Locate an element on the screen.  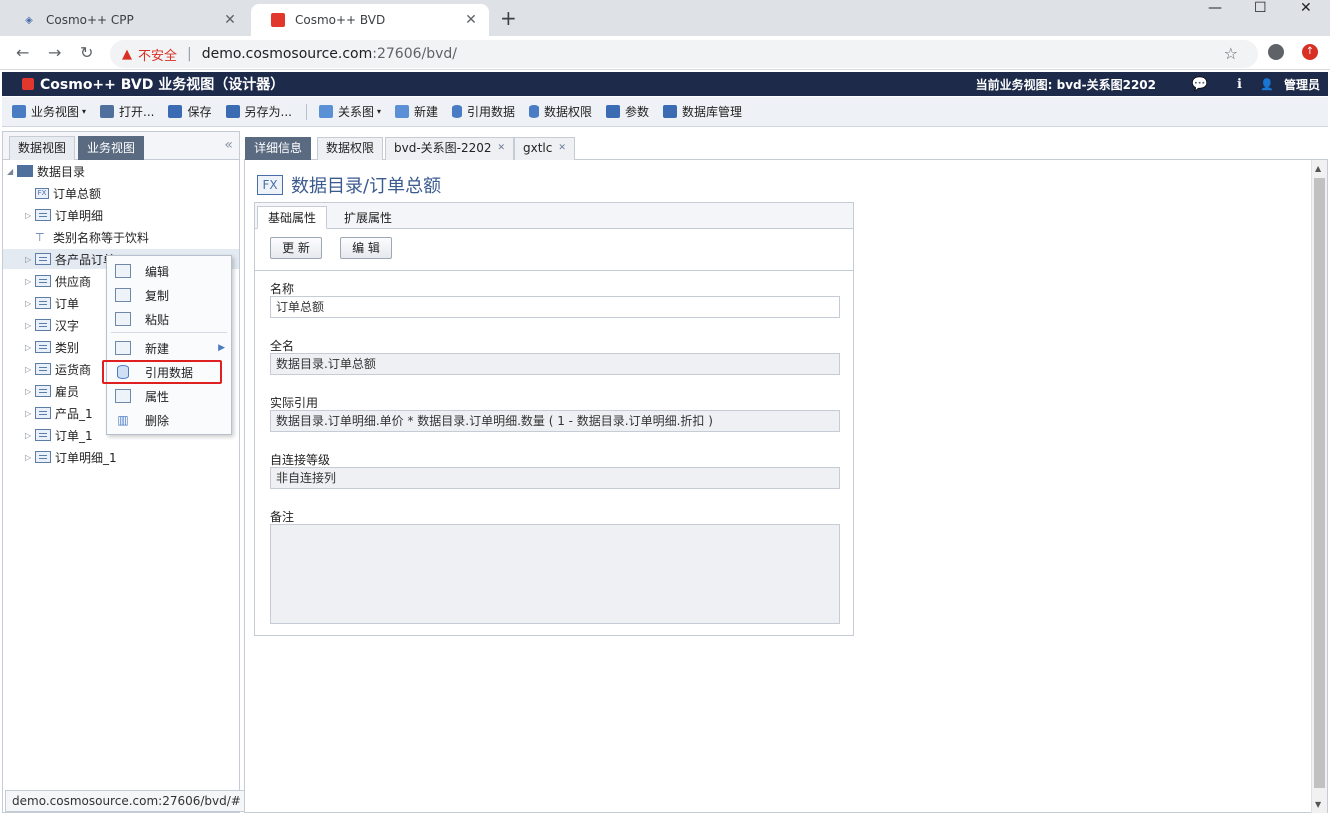
tree-node-label: 供应商 is located at coordinates (73, 281).